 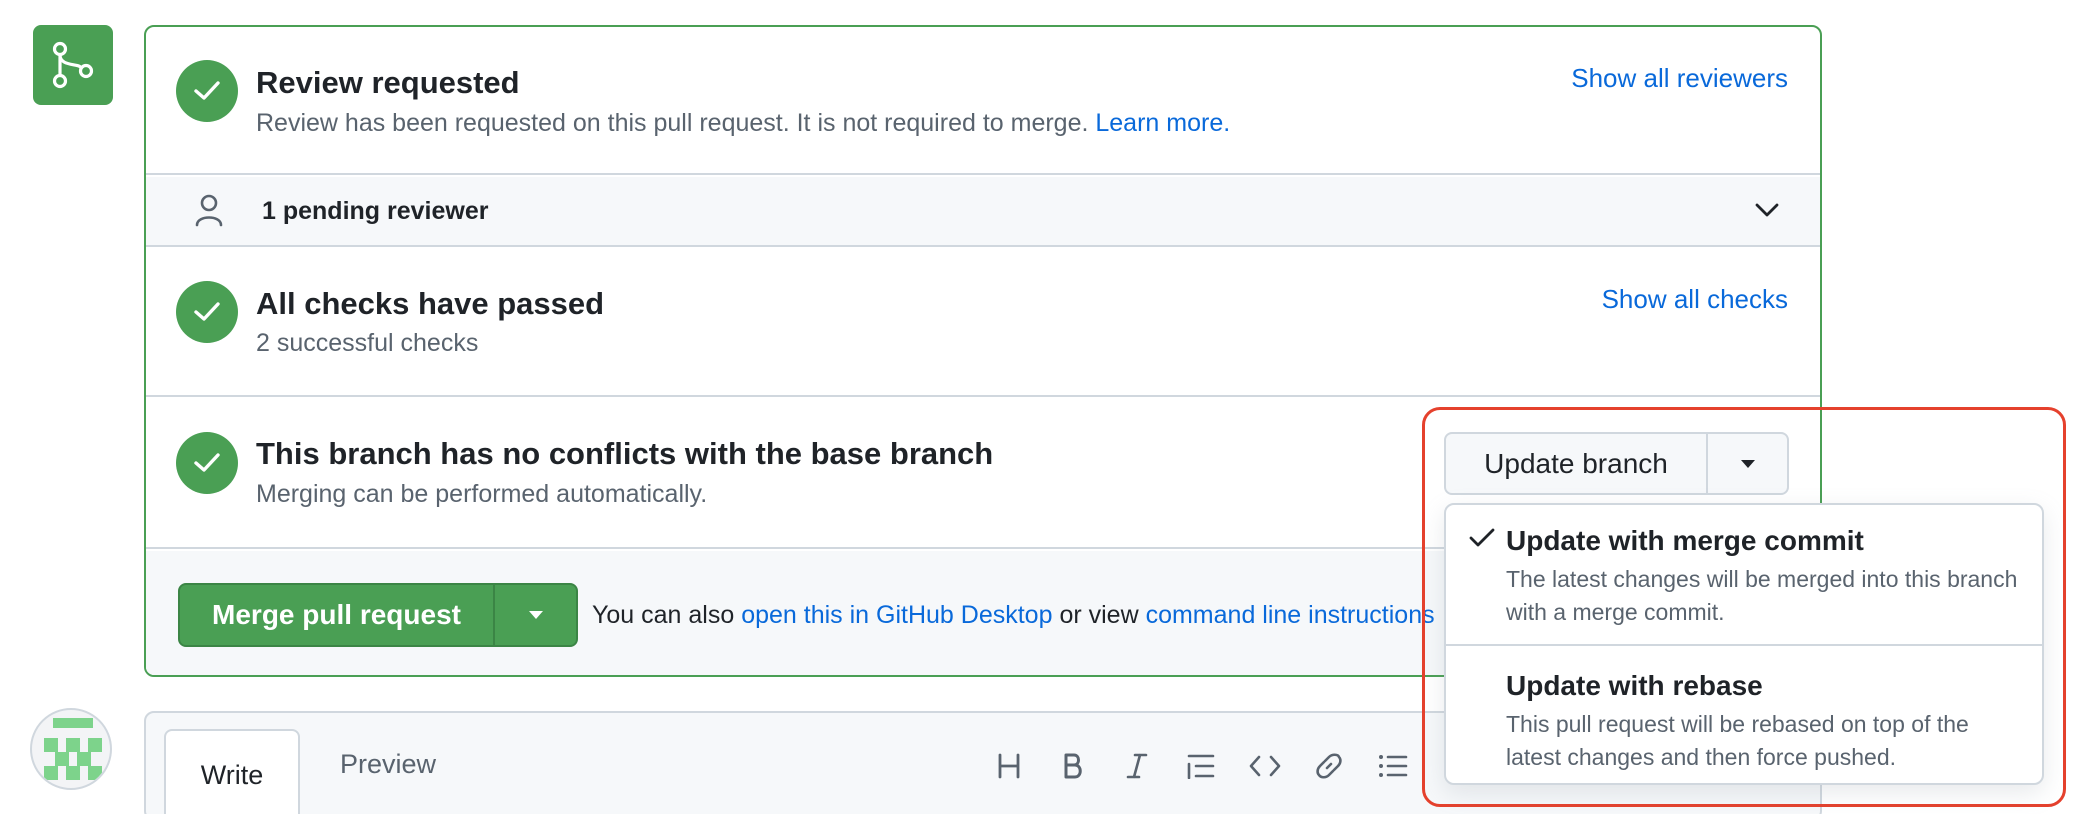 What do you see at coordinates (983, 212) in the screenshot?
I see `pending-reviewer-row: 1 pending reviewer` at bounding box center [983, 212].